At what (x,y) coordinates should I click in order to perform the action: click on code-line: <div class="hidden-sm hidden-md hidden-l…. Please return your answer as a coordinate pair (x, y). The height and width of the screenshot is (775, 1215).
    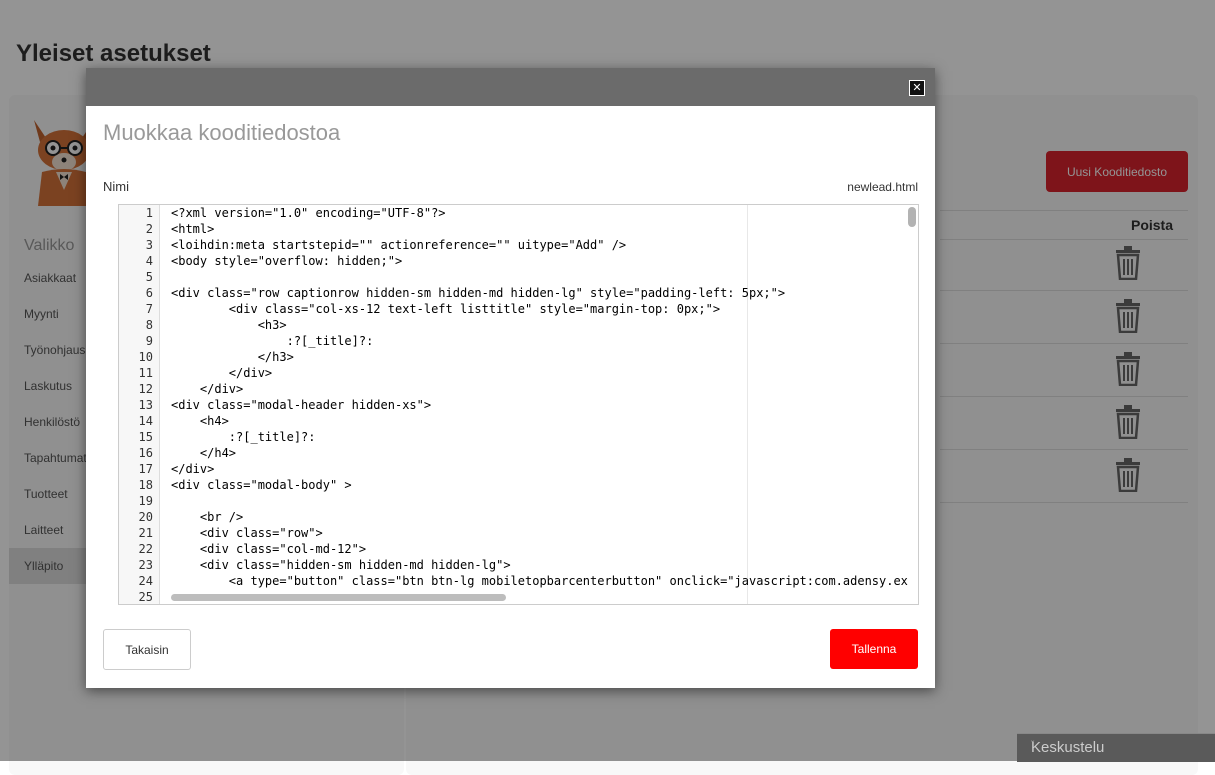
    Looking at the image, I should click on (341, 565).